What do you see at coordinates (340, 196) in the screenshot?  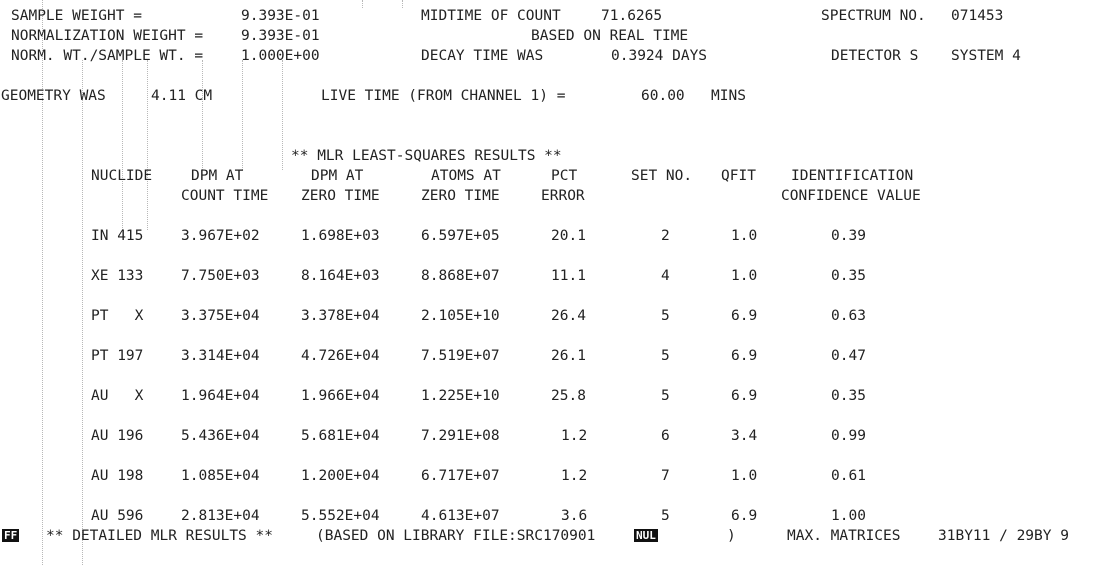 I see `col-header-dpm-zero-sub: ZERO TIME` at bounding box center [340, 196].